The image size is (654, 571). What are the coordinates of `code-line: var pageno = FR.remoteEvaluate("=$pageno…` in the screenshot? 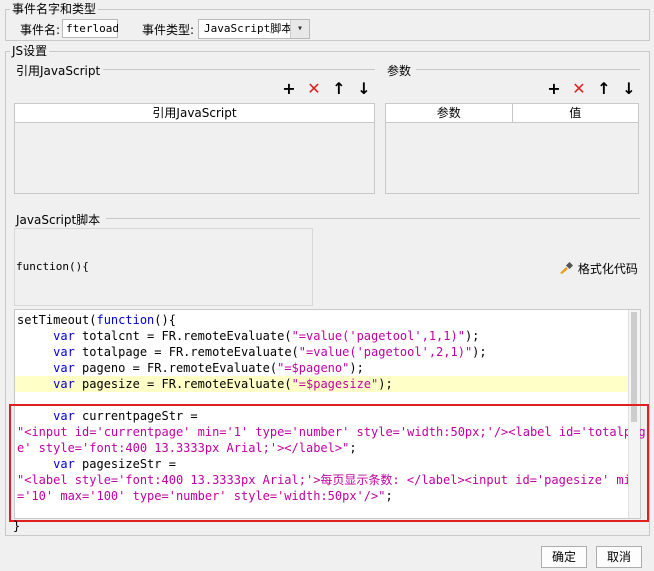 It's located at (321, 368).